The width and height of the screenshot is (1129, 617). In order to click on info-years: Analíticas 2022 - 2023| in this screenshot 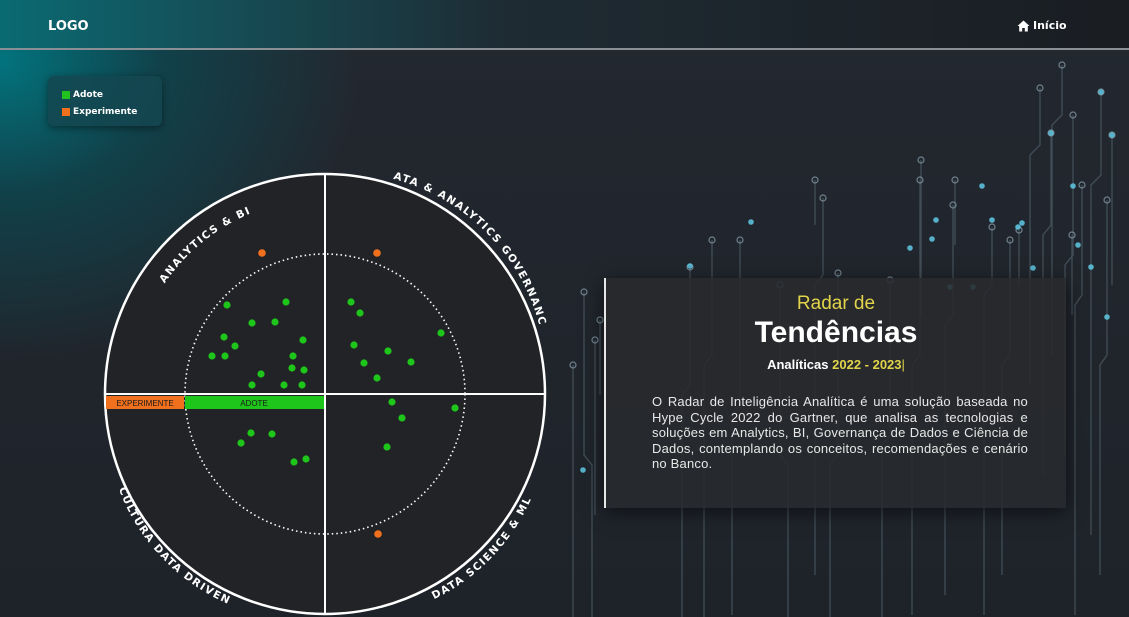, I will do `click(836, 364)`.